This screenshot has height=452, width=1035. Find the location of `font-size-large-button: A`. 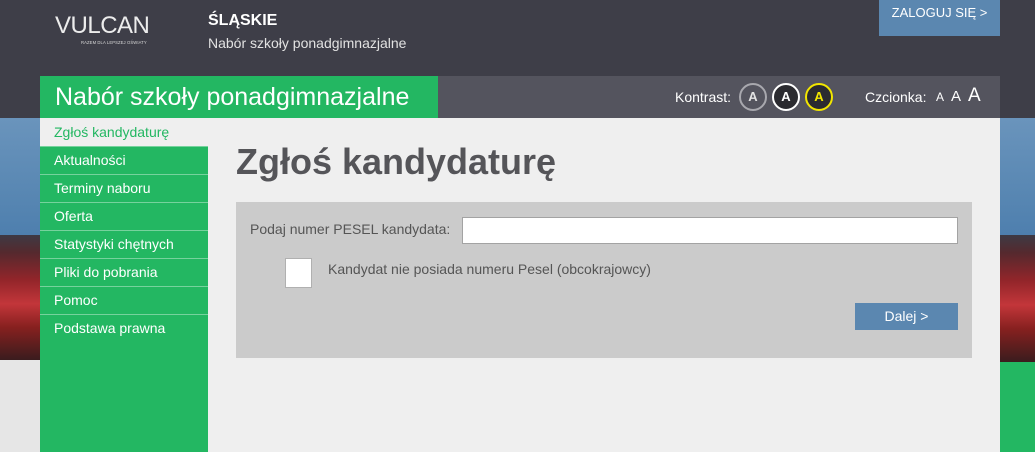

font-size-large-button: A is located at coordinates (974, 96).